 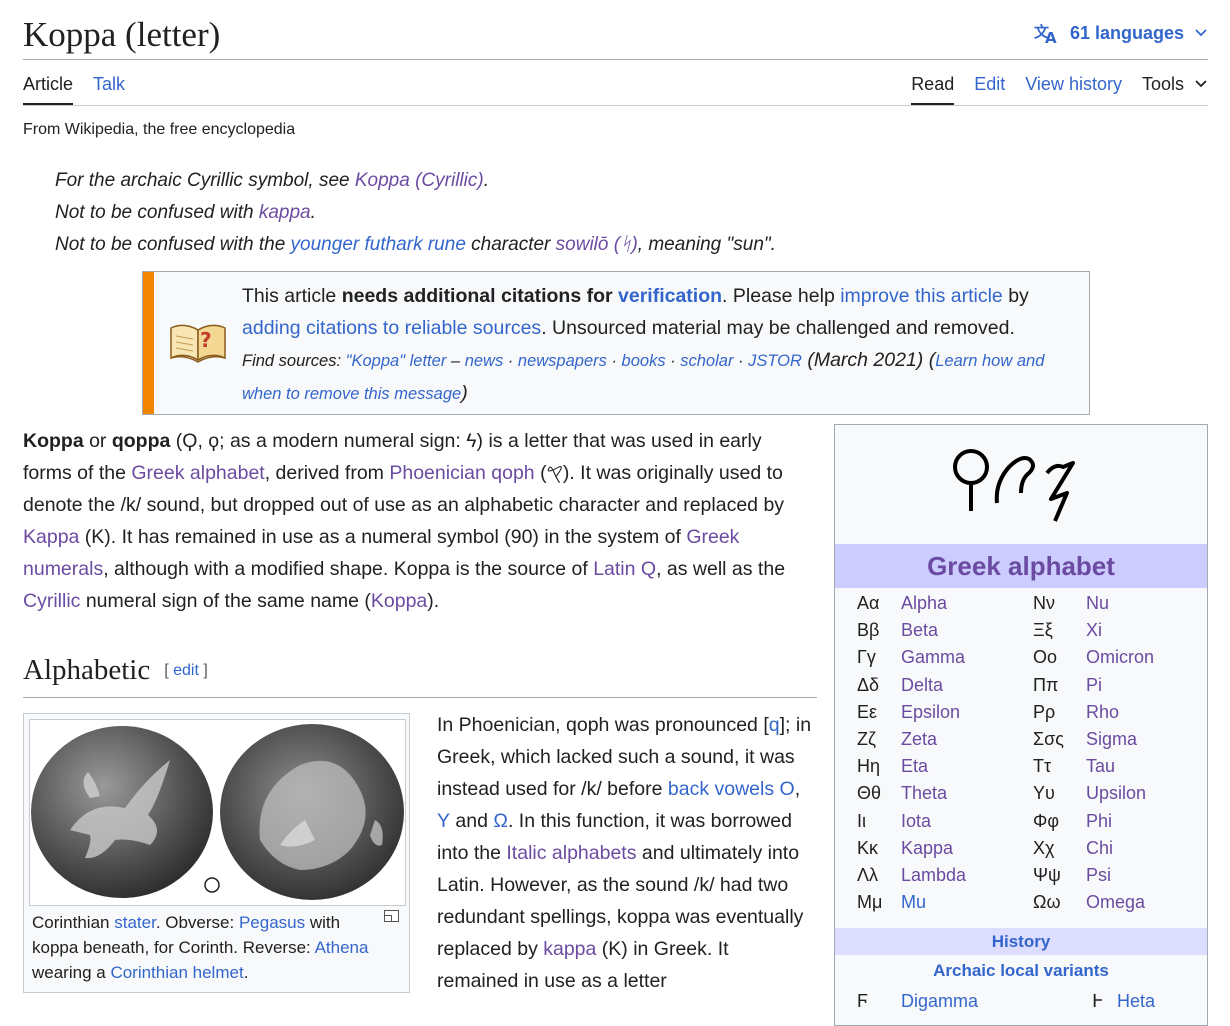 I want to click on view-tabs: Read Edit View history Tools, so click(x=1059, y=89).